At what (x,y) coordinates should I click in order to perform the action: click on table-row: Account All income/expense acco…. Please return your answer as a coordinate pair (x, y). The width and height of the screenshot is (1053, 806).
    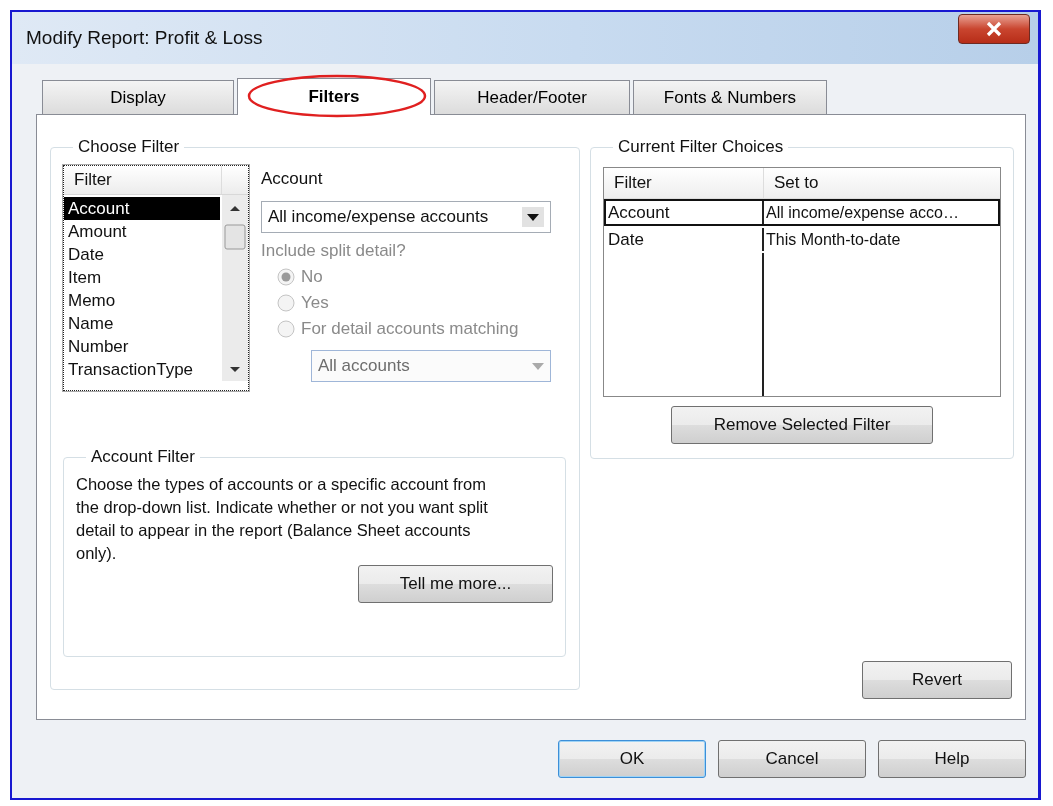
    Looking at the image, I should click on (802, 212).